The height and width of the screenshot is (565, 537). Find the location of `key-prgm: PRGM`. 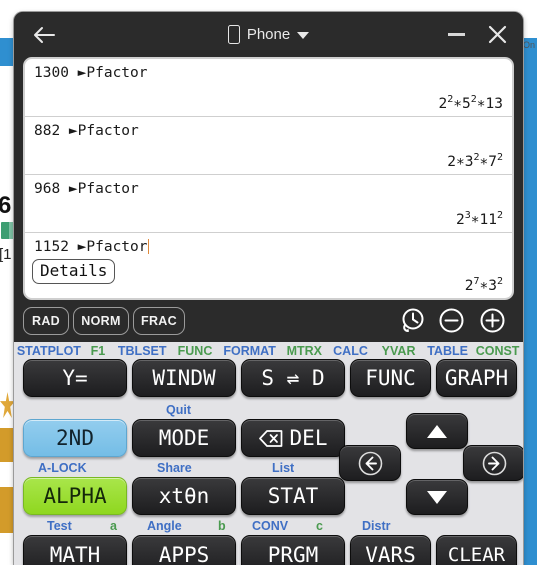

key-prgm: PRGM is located at coordinates (293, 550).